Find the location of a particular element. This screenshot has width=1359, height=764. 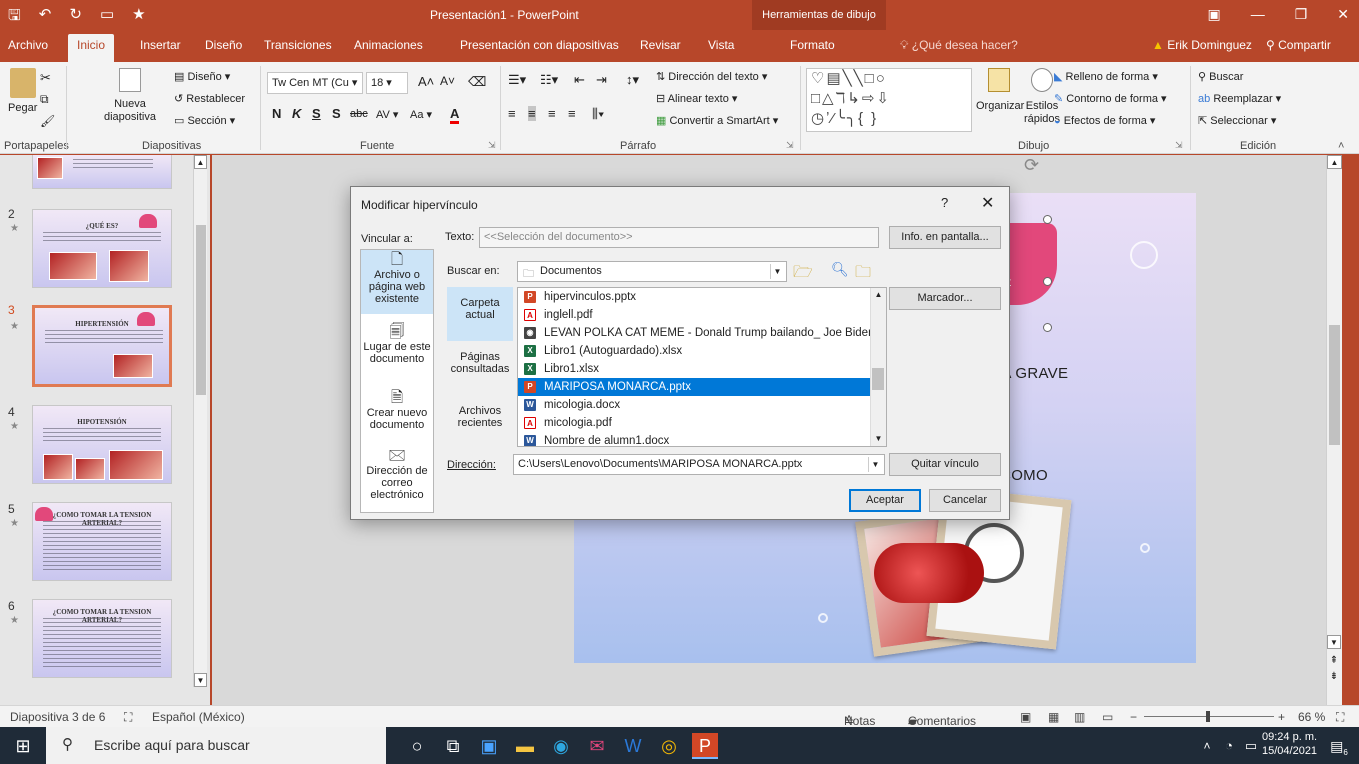

chrome-icon: ◎ is located at coordinates (669, 746).